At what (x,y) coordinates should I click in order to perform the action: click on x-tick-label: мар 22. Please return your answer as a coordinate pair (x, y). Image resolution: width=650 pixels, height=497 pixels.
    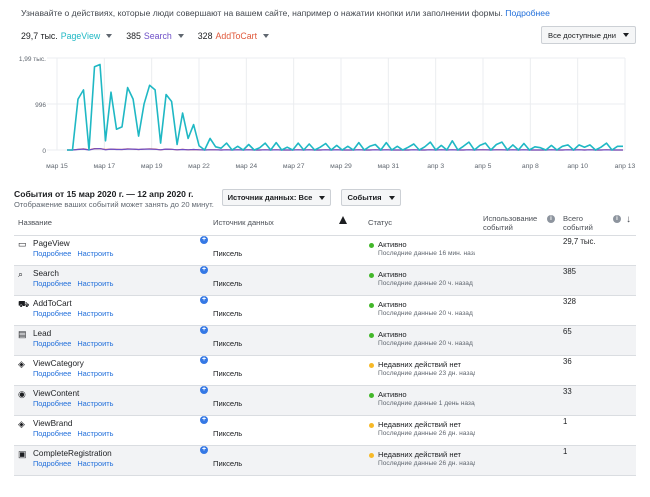
    Looking at the image, I should click on (199, 166).